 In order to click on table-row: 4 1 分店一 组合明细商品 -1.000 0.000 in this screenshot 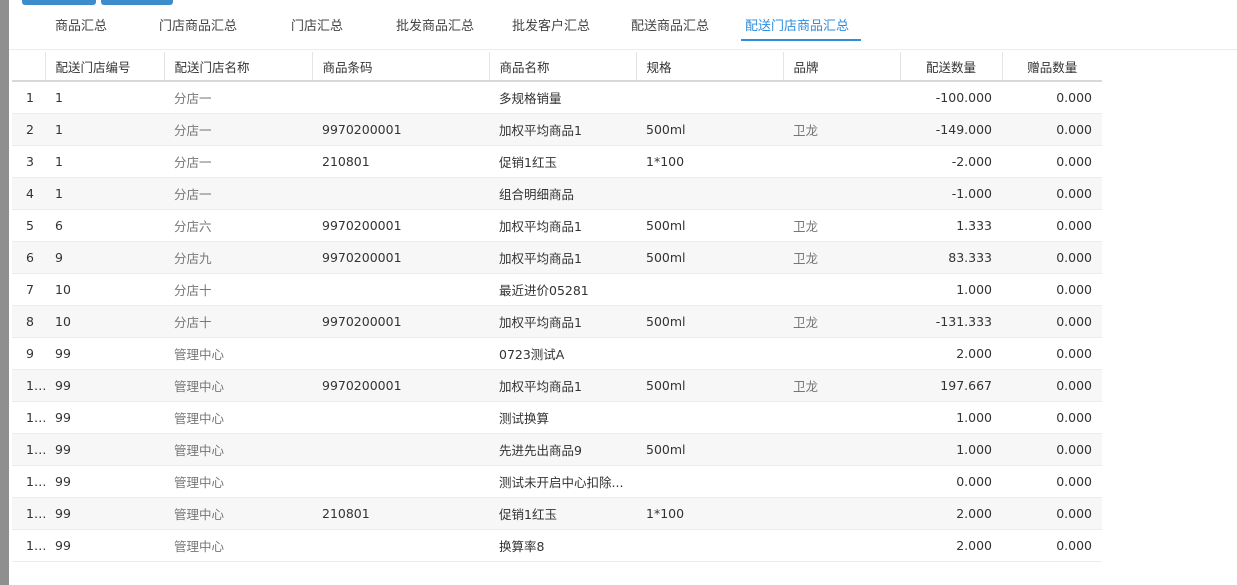, I will do `click(557, 193)`.